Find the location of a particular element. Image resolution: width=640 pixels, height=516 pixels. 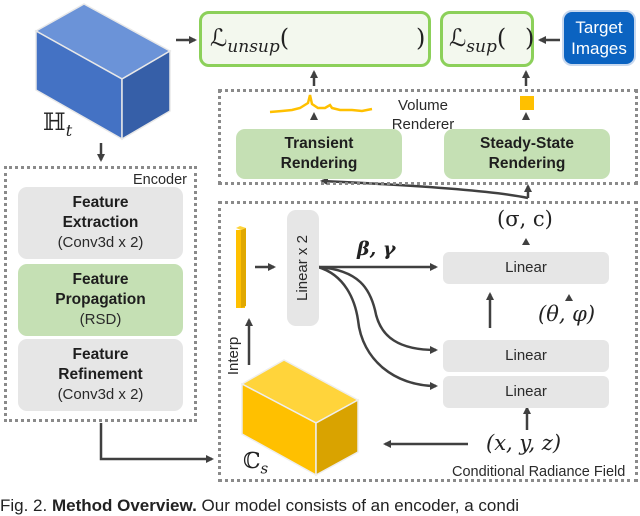

linear-block-mid-label: Linear is located at coordinates (526, 355).